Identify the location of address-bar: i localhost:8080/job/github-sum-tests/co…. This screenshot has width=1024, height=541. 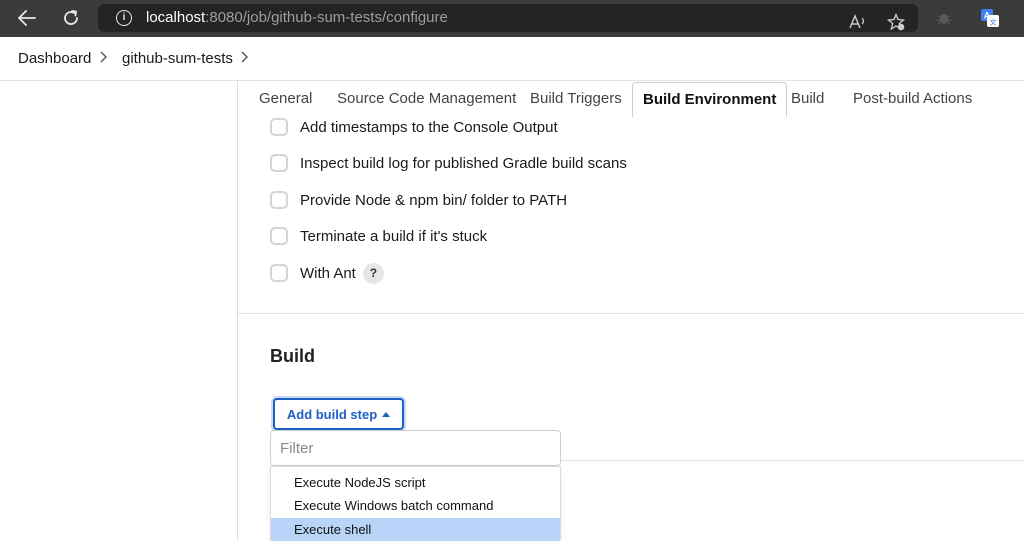
(508, 18).